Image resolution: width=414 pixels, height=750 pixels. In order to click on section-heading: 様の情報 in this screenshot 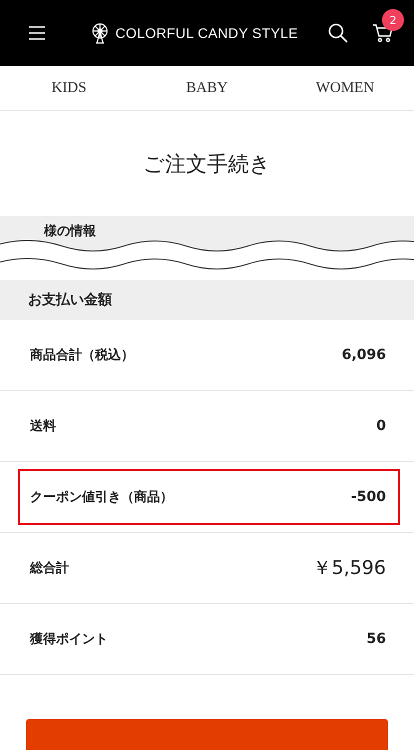, I will do `click(70, 231)`.